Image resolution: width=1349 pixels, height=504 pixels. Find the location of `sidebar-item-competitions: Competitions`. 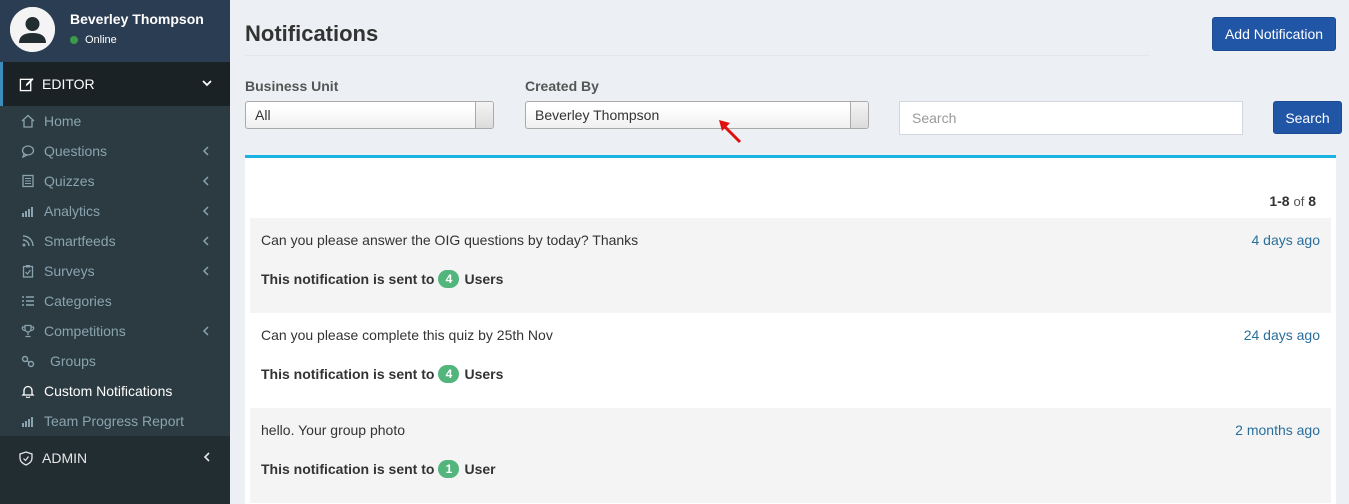

sidebar-item-competitions: Competitions is located at coordinates (115, 331).